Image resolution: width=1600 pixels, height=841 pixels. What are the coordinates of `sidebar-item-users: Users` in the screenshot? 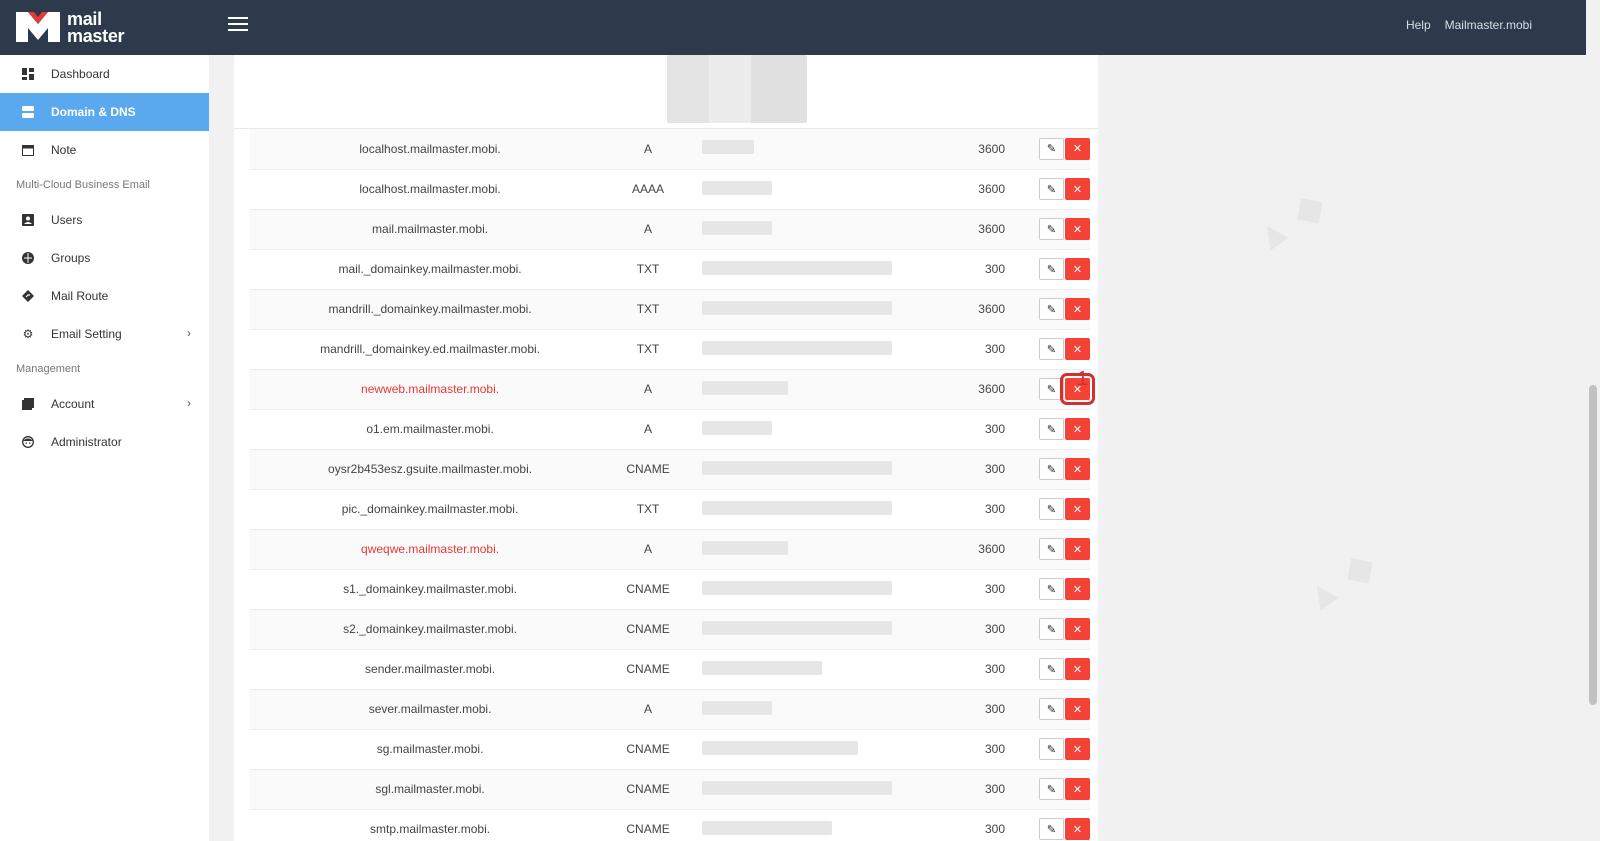 It's located at (104, 220).